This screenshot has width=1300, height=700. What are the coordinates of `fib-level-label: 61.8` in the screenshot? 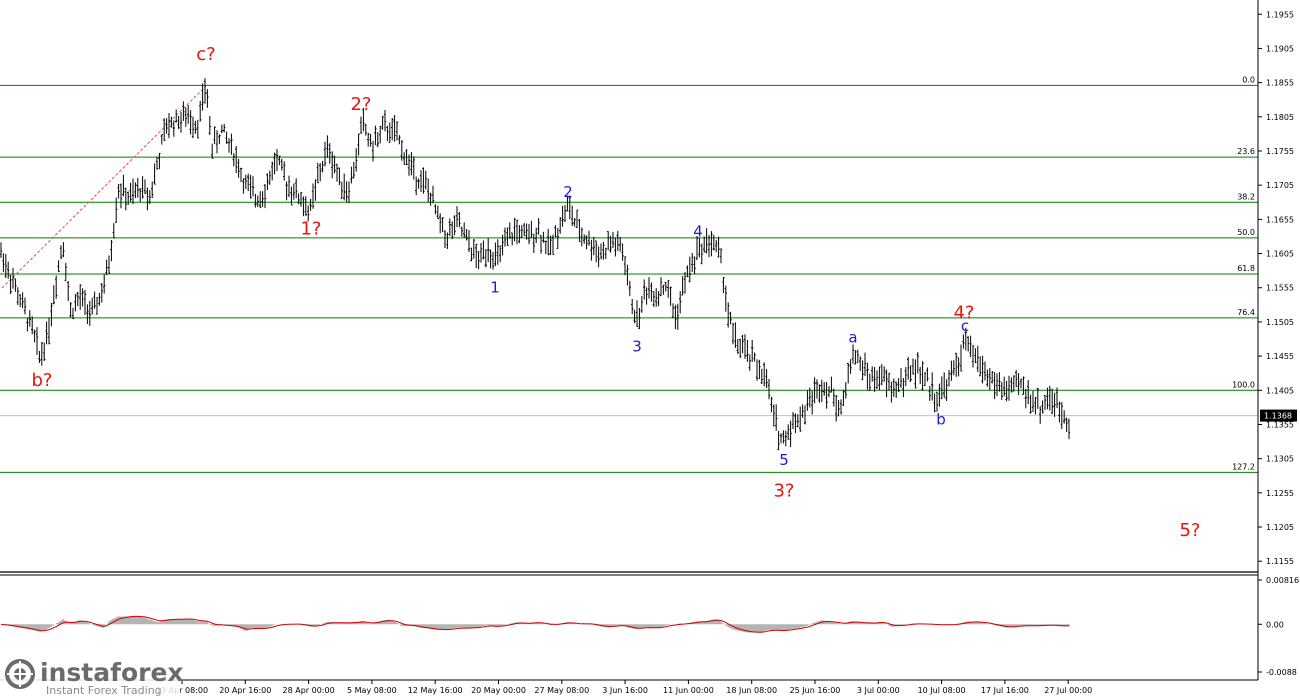 It's located at (1246, 268).